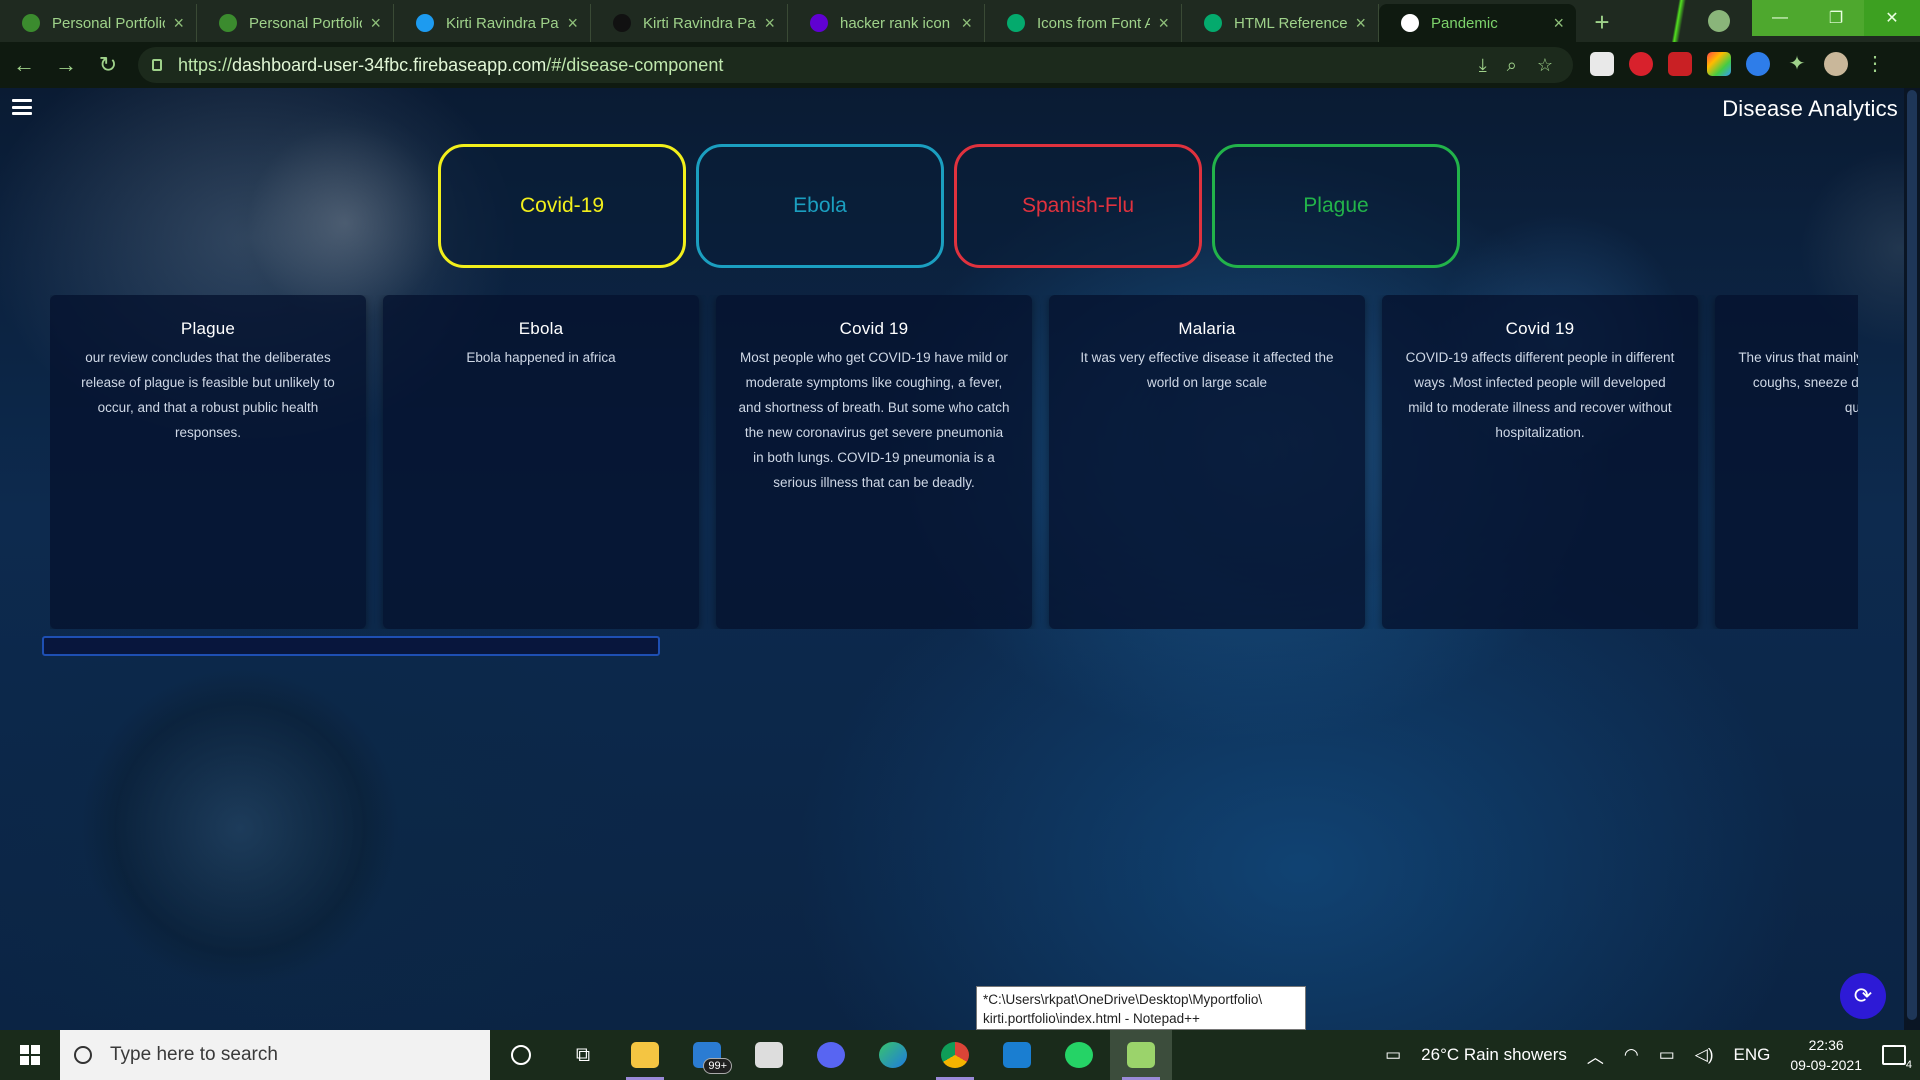 The image size is (1920, 1080). Describe the element at coordinates (275, 1055) in the screenshot. I see `taskbar-search-input: Type here to search` at that location.